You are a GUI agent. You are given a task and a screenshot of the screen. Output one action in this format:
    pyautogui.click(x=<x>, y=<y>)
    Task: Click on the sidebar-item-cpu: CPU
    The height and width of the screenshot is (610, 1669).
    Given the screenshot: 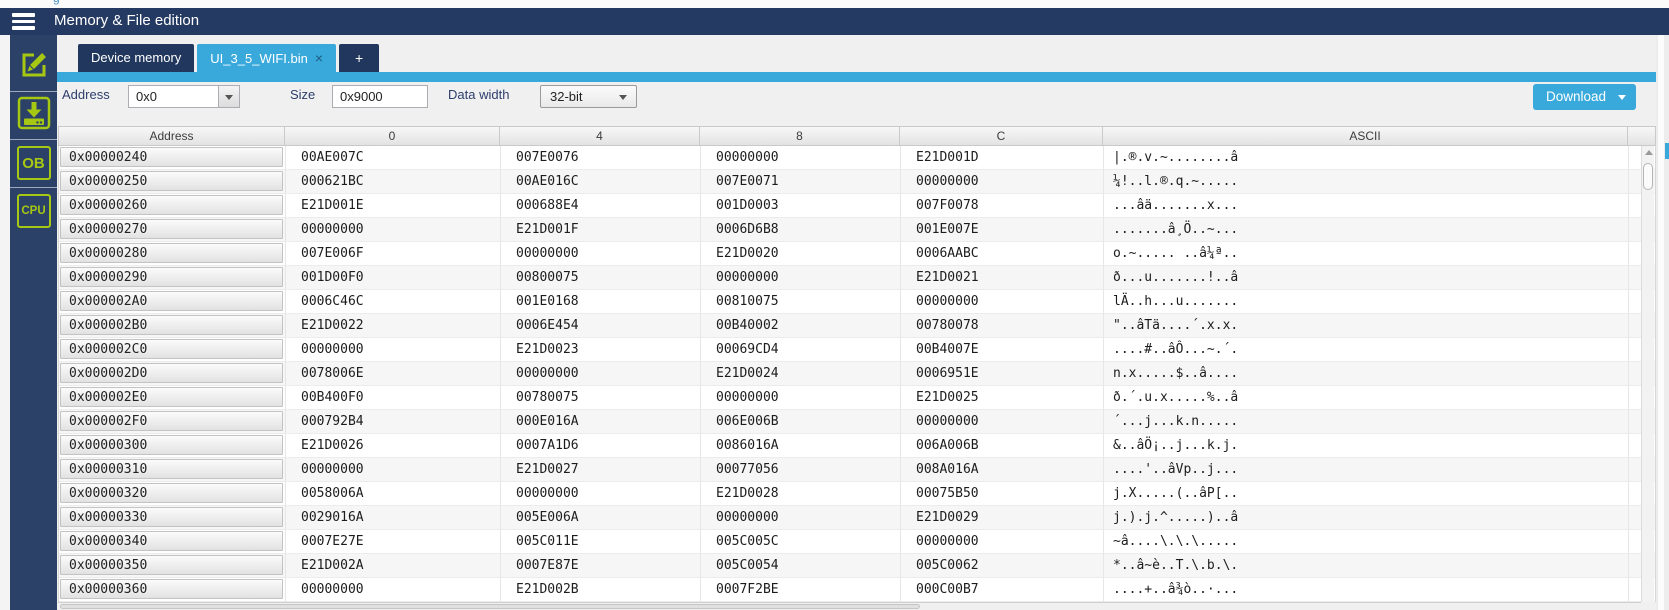 What is the action you would take?
    pyautogui.click(x=34, y=211)
    